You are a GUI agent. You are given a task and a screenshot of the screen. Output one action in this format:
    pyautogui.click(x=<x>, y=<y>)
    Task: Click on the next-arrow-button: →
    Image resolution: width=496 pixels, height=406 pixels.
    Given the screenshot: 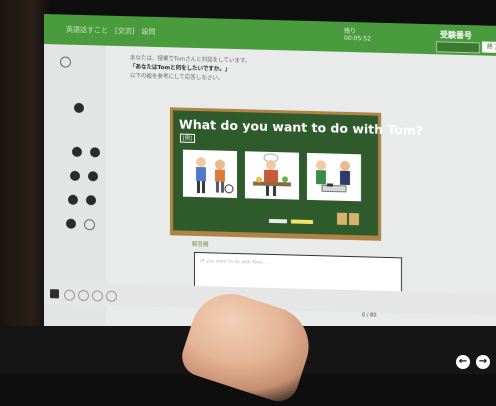 What is the action you would take?
    pyautogui.click(x=483, y=362)
    